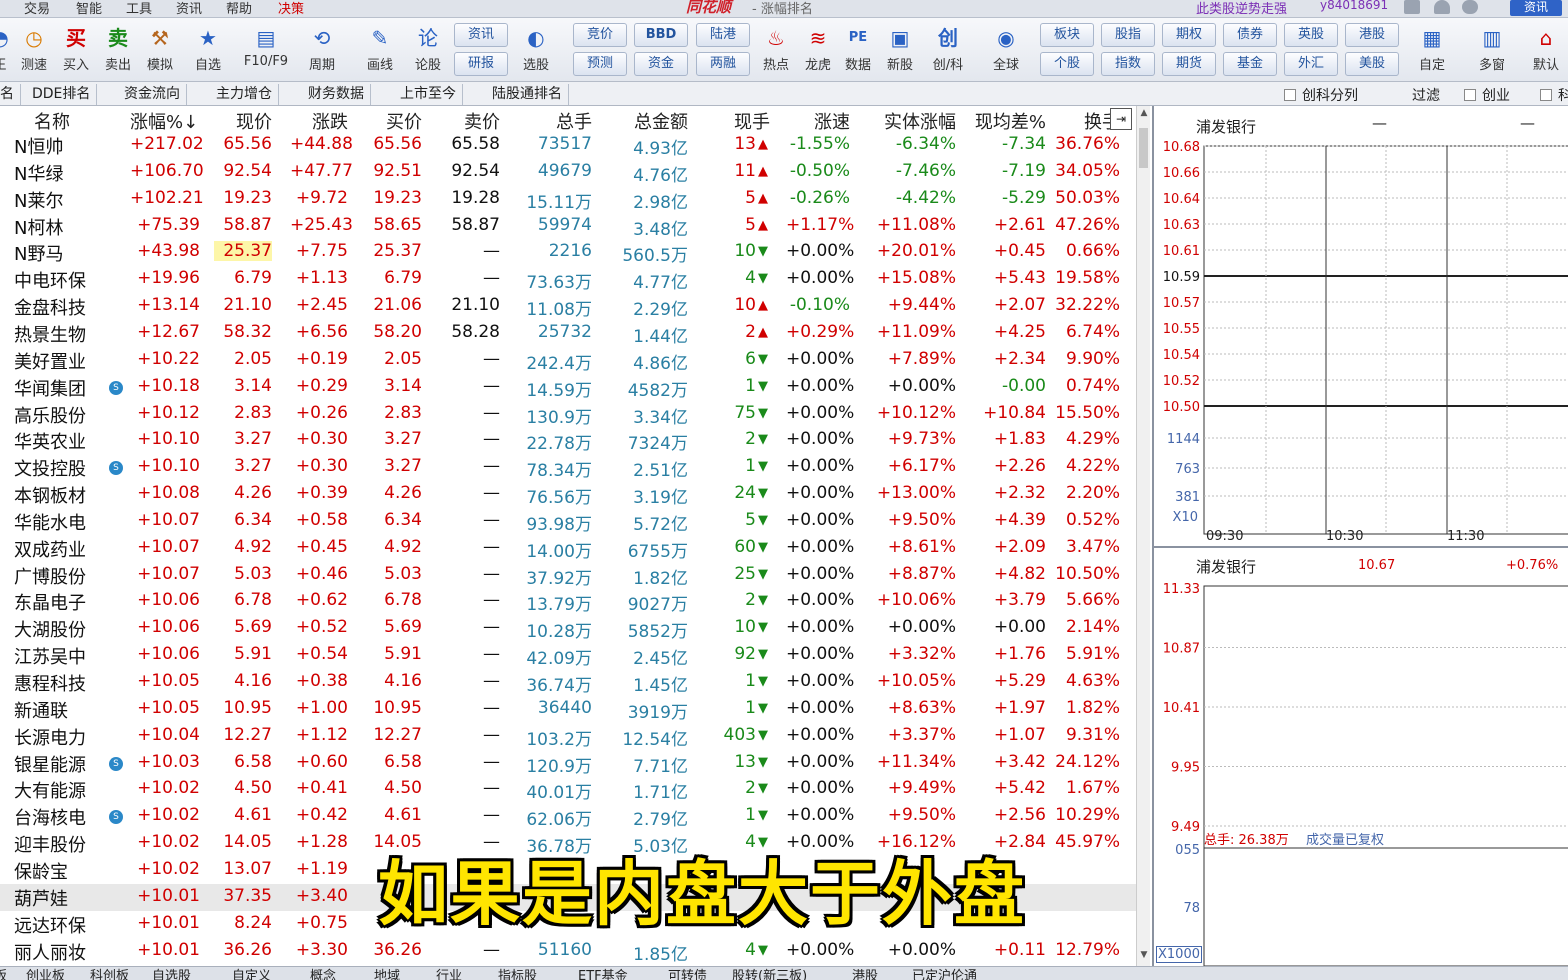 The height and width of the screenshot is (980, 1568). I want to click on bell-icon, so click(1442, 7).